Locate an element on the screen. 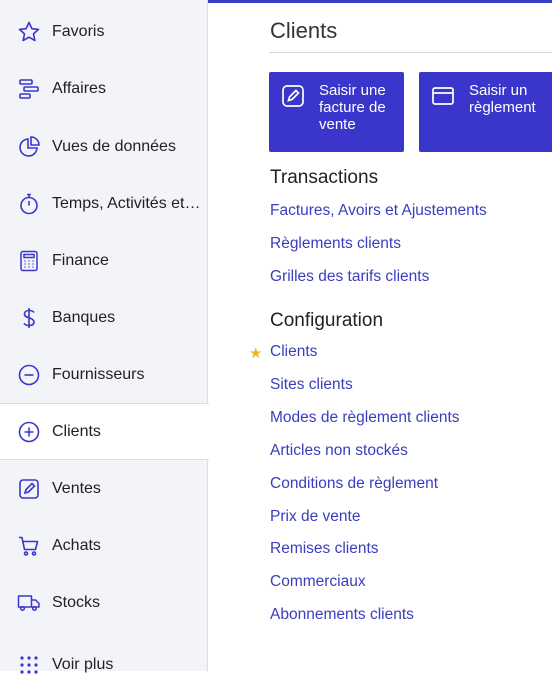 This screenshot has height=693, width=552. sidebar-item-ventes: Ventes is located at coordinates (104, 488).